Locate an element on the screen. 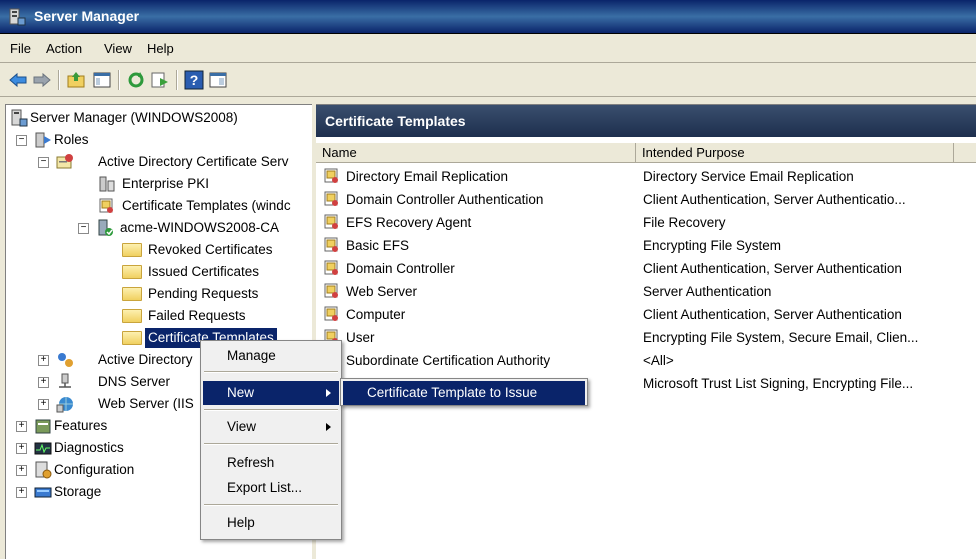 This screenshot has width=976, height=559. template-name: Directory Email Replication is located at coordinates (427, 176).